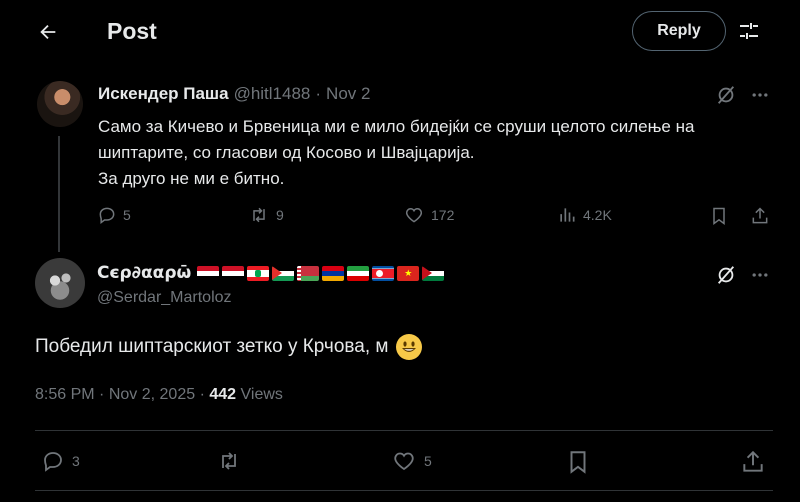 The width and height of the screenshot is (800, 502). Describe the element at coordinates (333, 273) in the screenshot. I see `armenia-flag-icon` at that location.